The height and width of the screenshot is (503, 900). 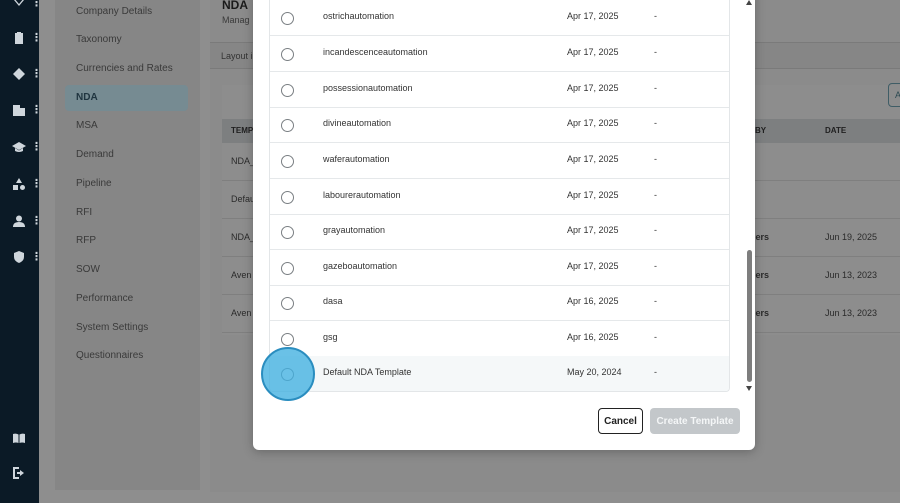 What do you see at coordinates (19, 38) in the screenshot?
I see `clipboard-icon` at bounding box center [19, 38].